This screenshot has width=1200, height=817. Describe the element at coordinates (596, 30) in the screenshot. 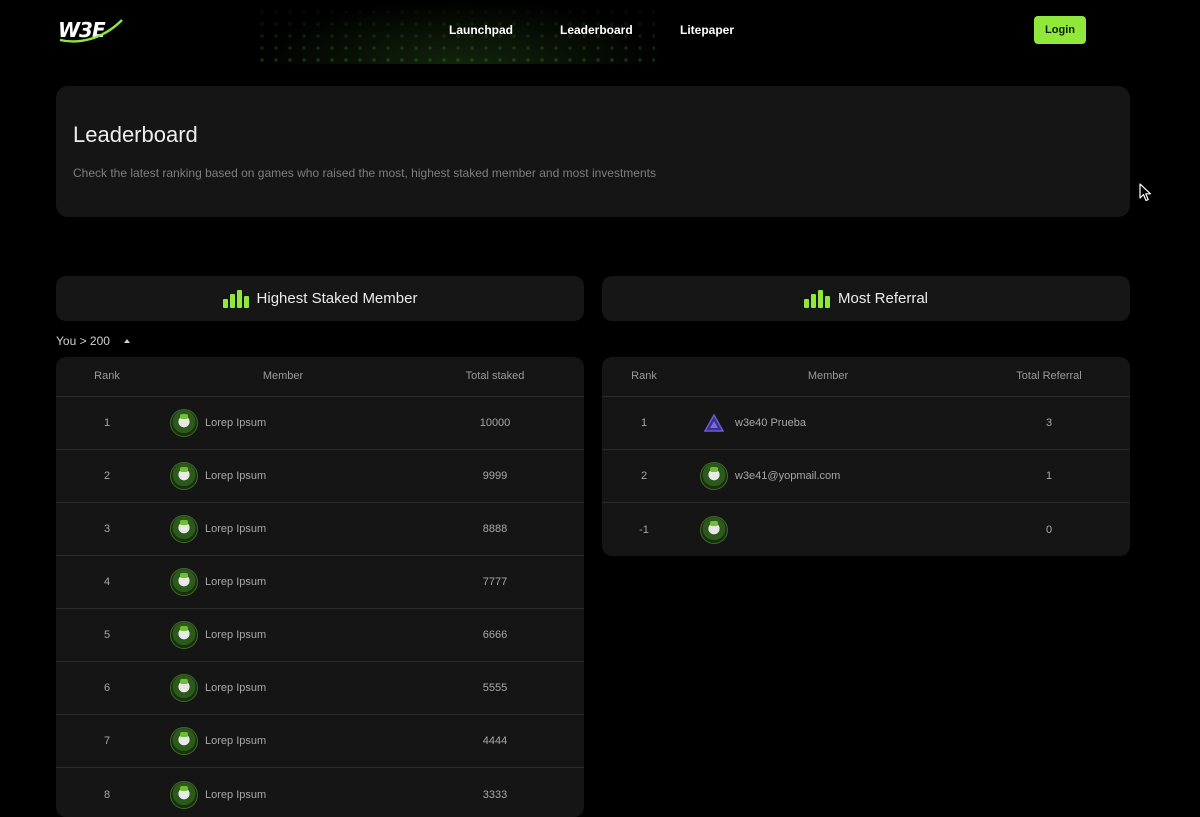

I see `nav-leaderboard: Leaderboard` at that location.